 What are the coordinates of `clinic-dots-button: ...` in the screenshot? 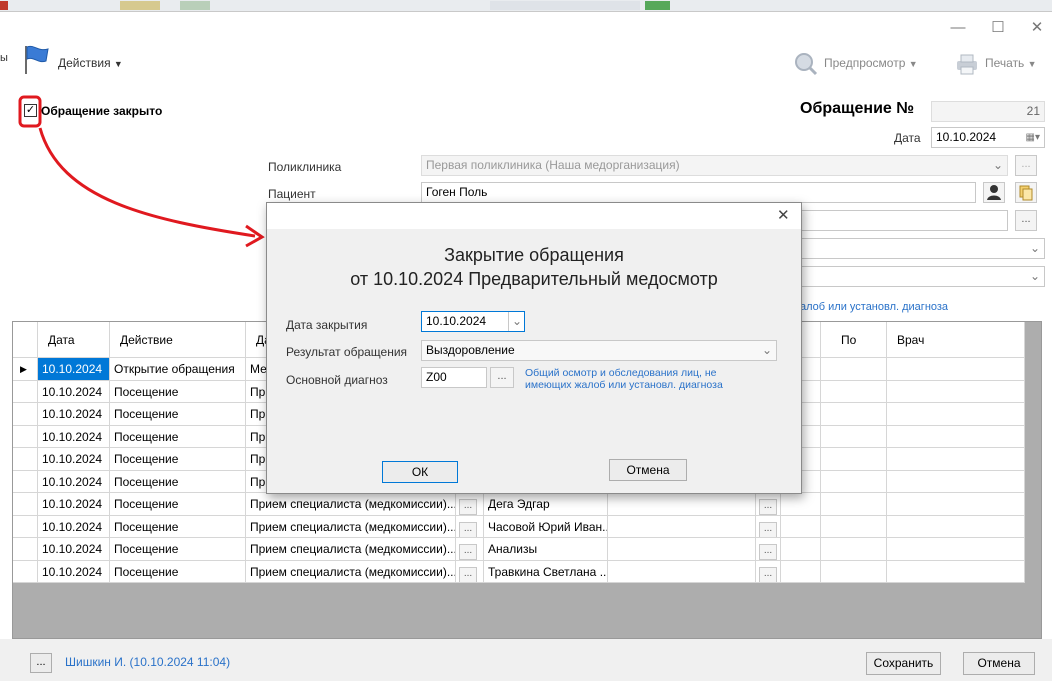 It's located at (1026, 165).